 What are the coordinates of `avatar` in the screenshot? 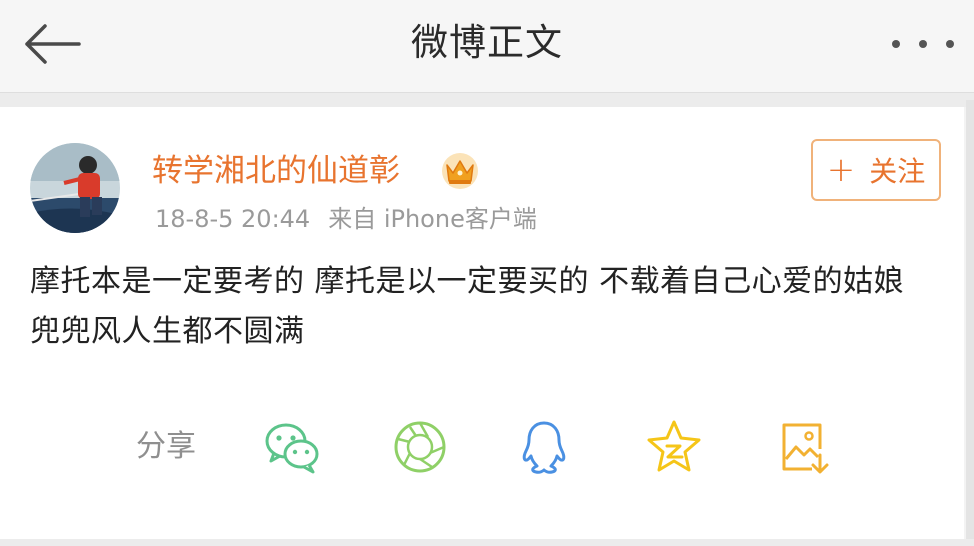 It's located at (75, 188).